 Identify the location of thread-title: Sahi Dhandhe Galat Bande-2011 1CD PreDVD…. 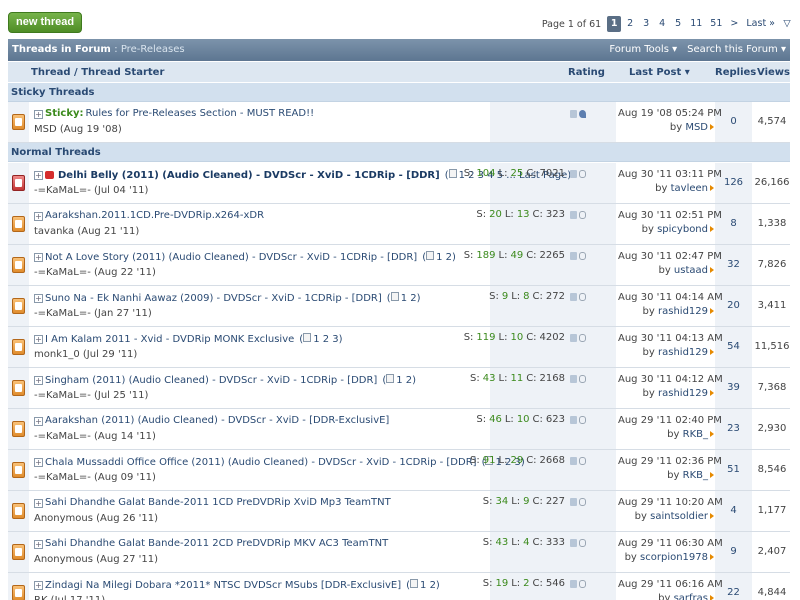
(218, 502).